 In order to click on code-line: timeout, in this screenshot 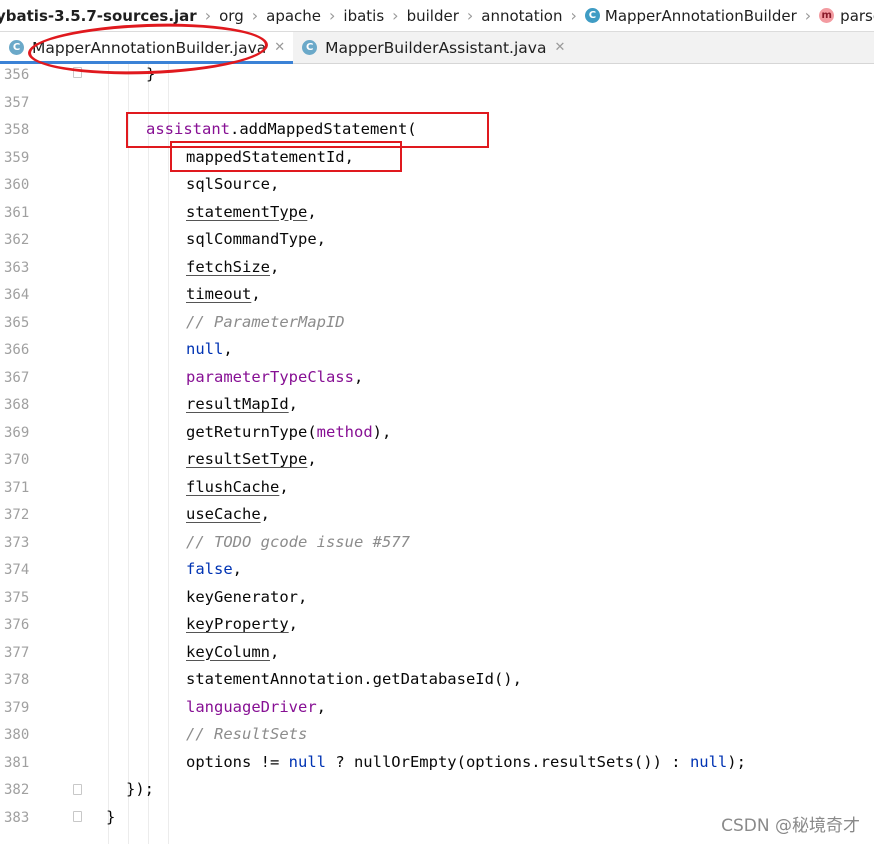, I will do `click(223, 294)`.